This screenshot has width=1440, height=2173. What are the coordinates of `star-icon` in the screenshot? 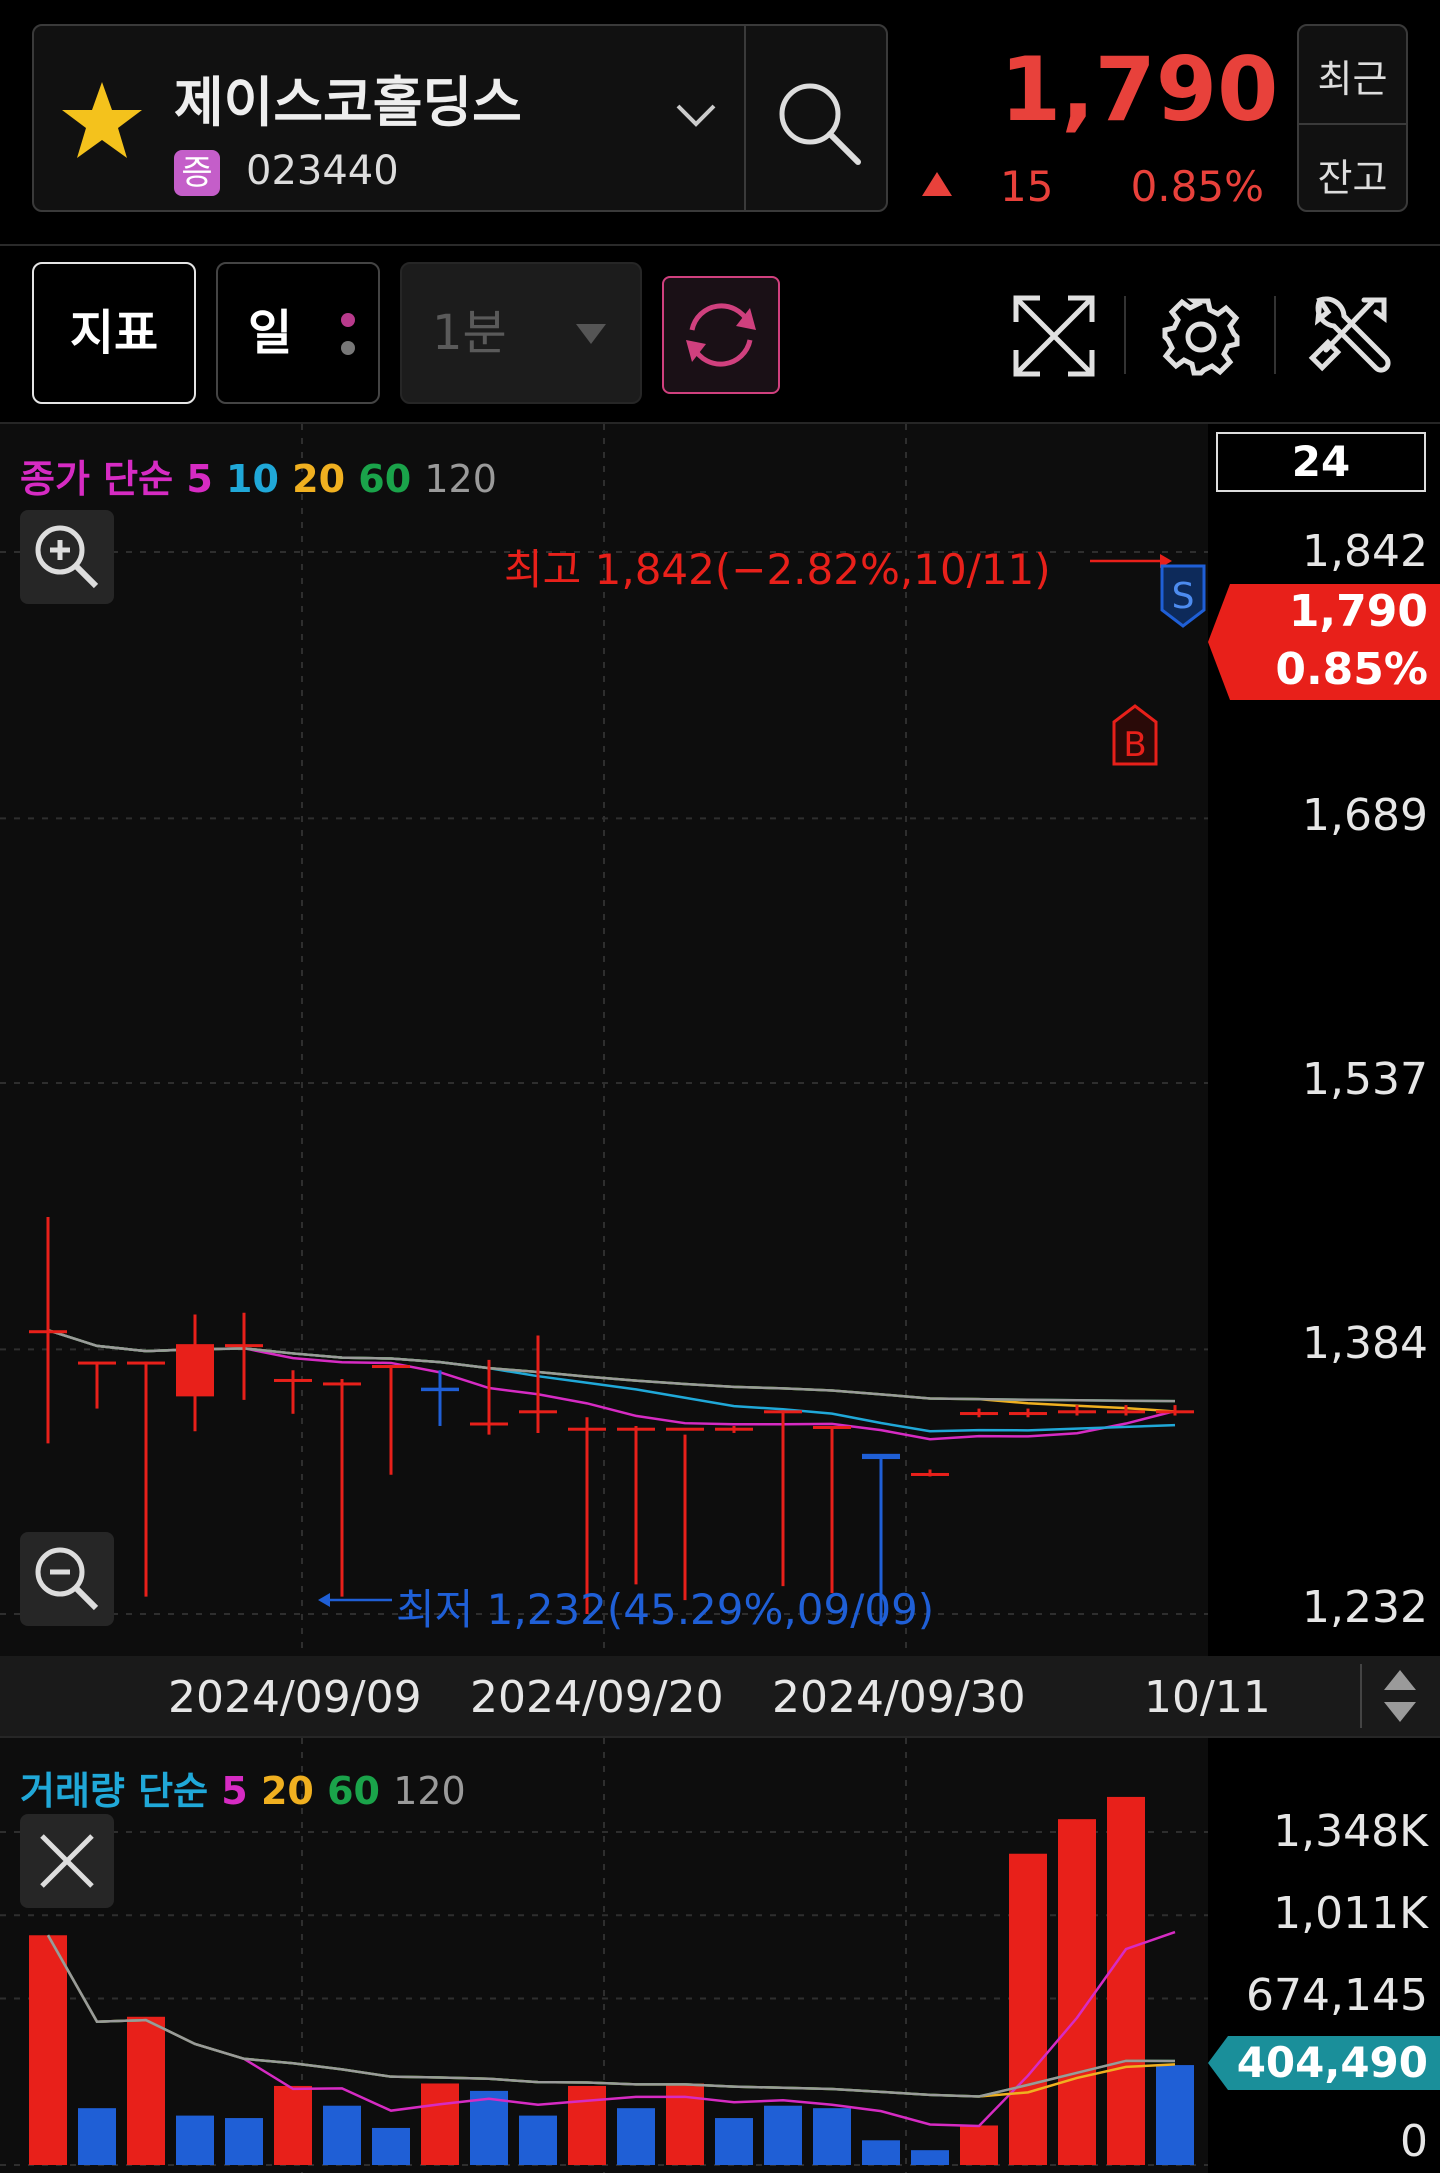 It's located at (102, 120).